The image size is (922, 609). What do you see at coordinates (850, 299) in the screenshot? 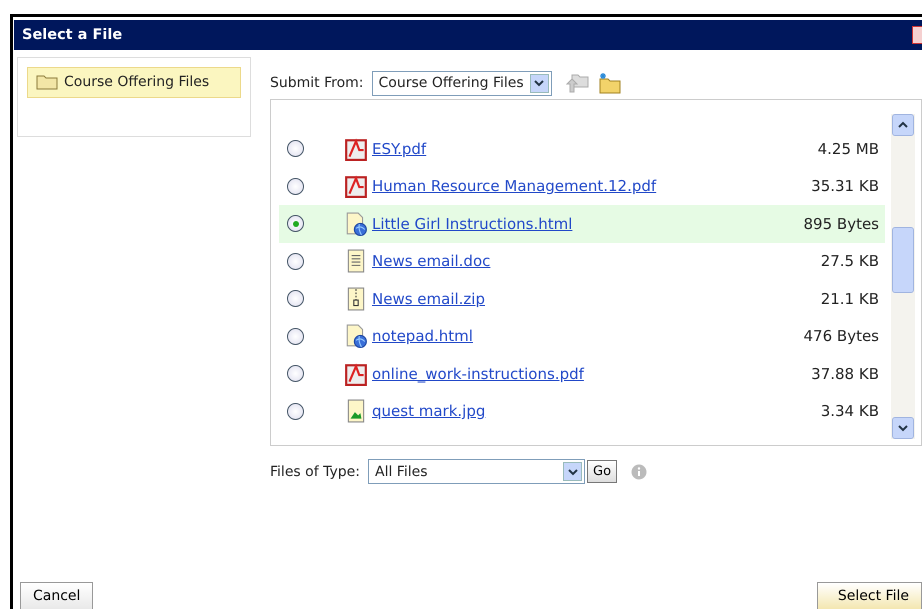
I see `file-size: 21.1 KB` at bounding box center [850, 299].